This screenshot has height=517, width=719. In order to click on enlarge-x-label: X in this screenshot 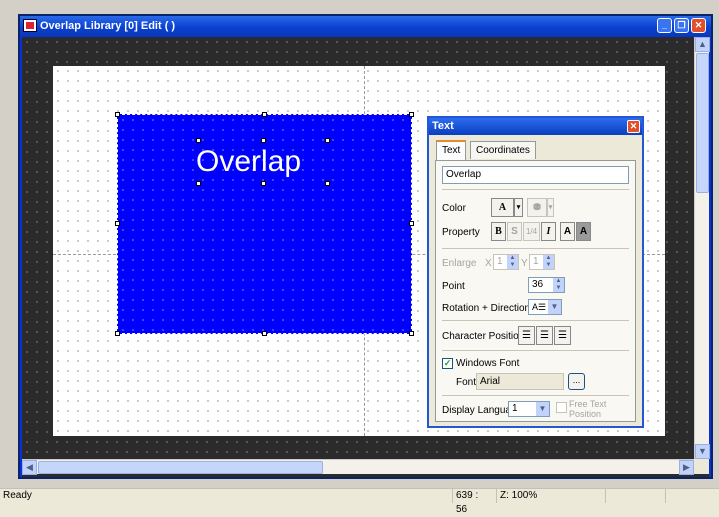, I will do `click(488, 263)`.